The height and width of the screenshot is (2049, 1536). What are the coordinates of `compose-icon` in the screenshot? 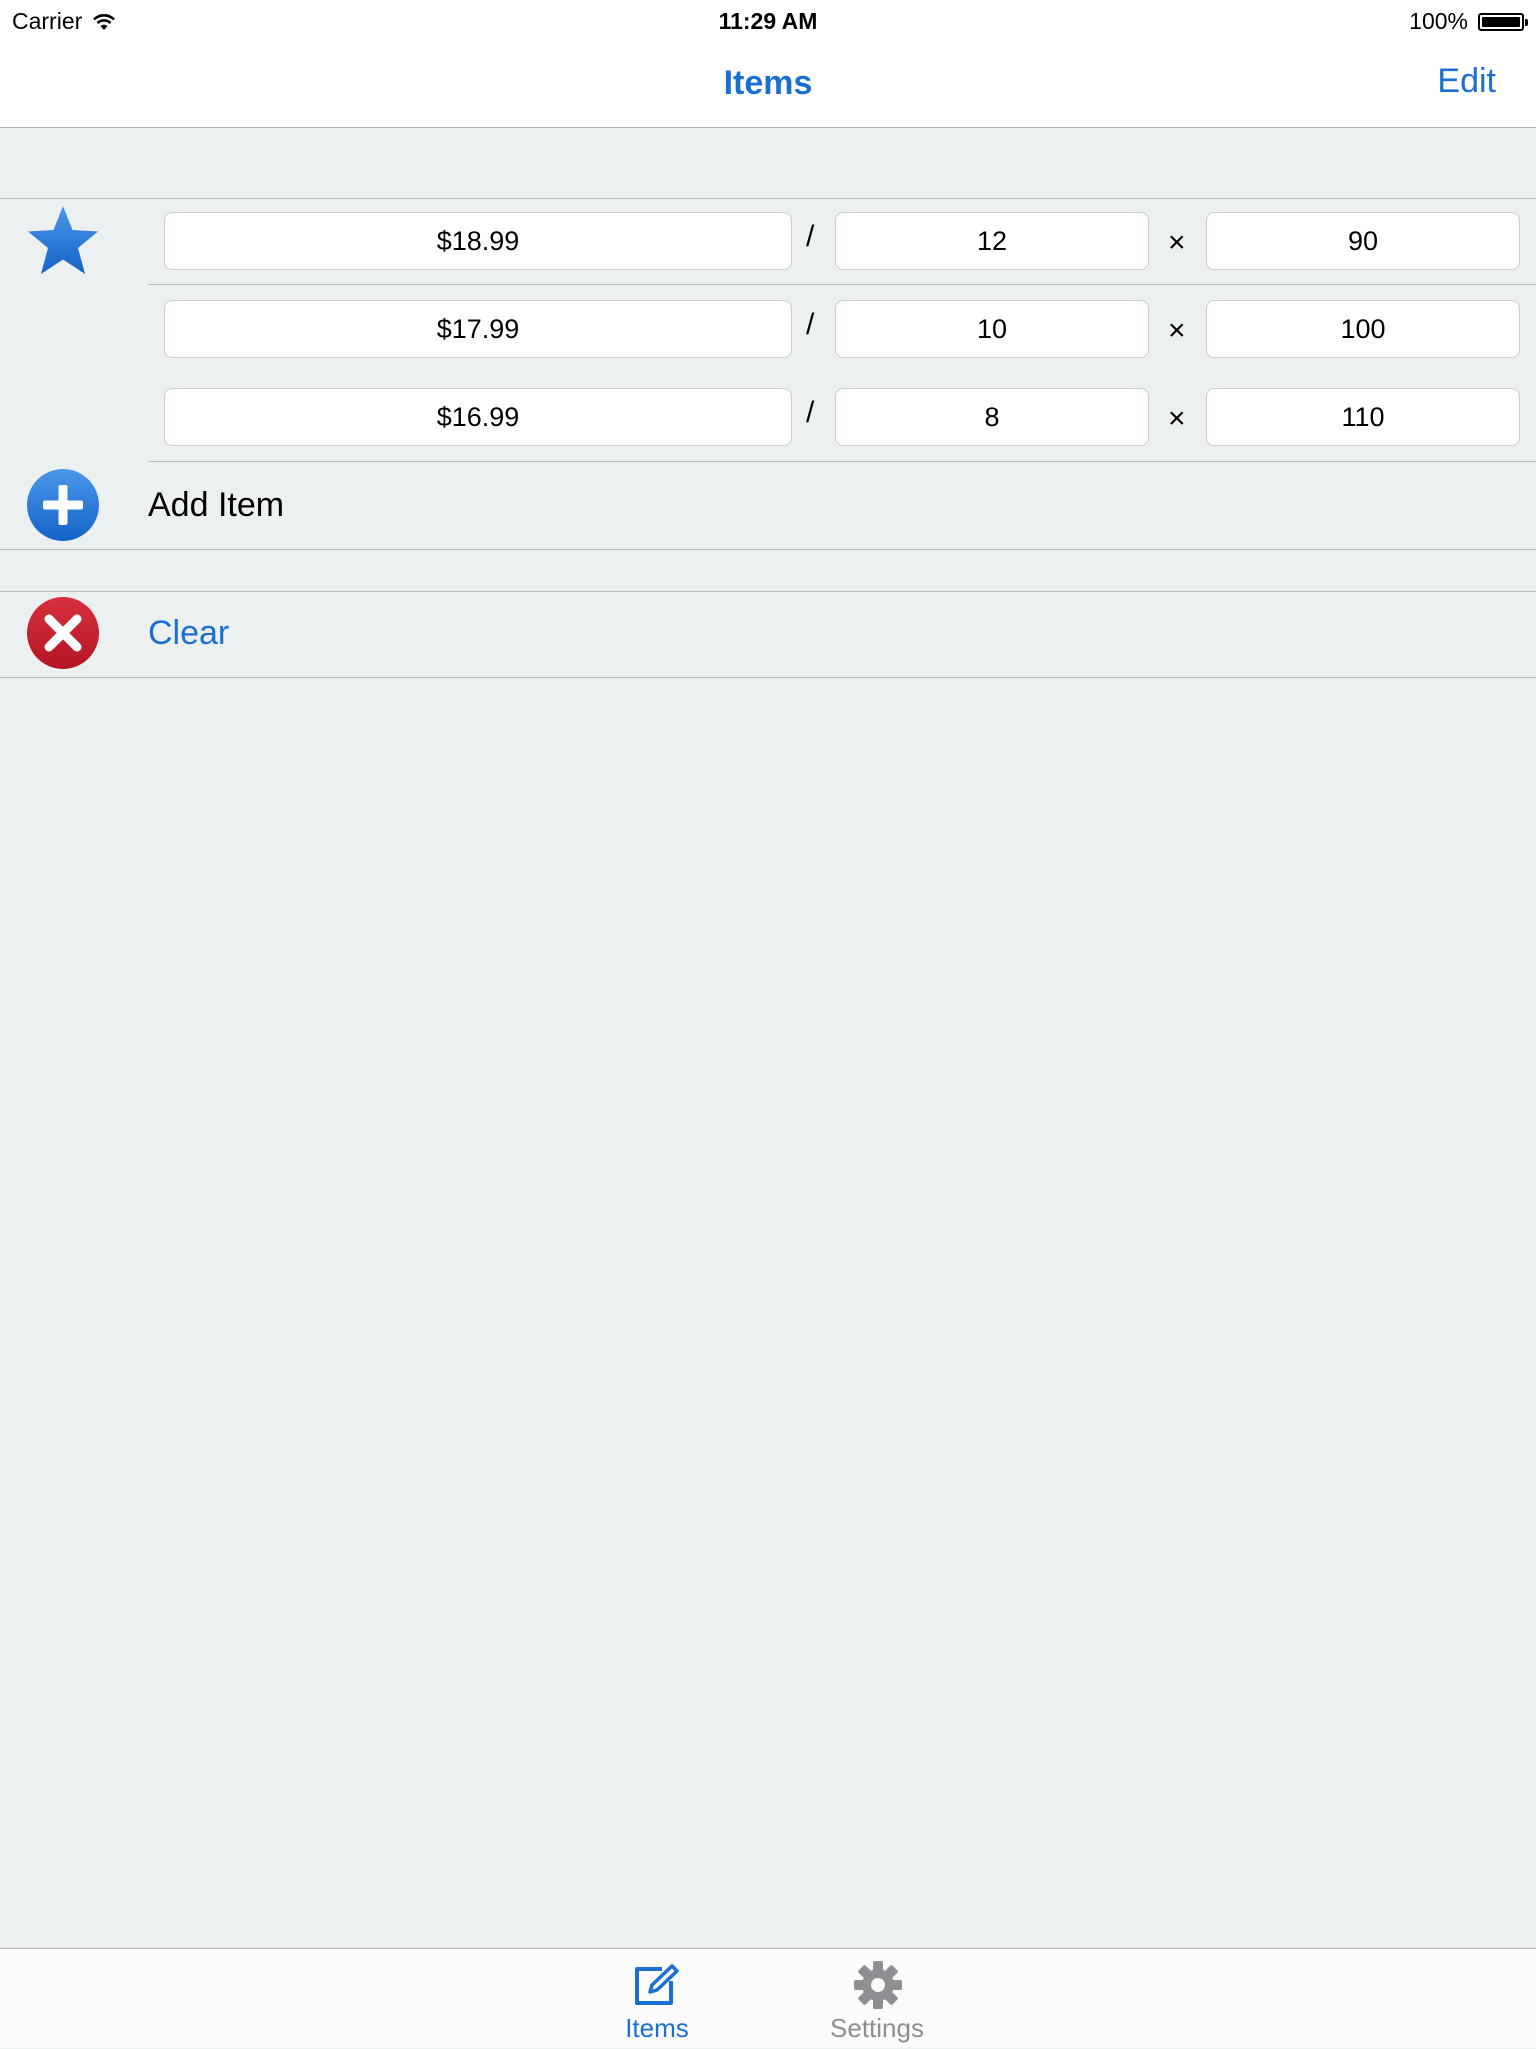 It's located at (657, 1984).